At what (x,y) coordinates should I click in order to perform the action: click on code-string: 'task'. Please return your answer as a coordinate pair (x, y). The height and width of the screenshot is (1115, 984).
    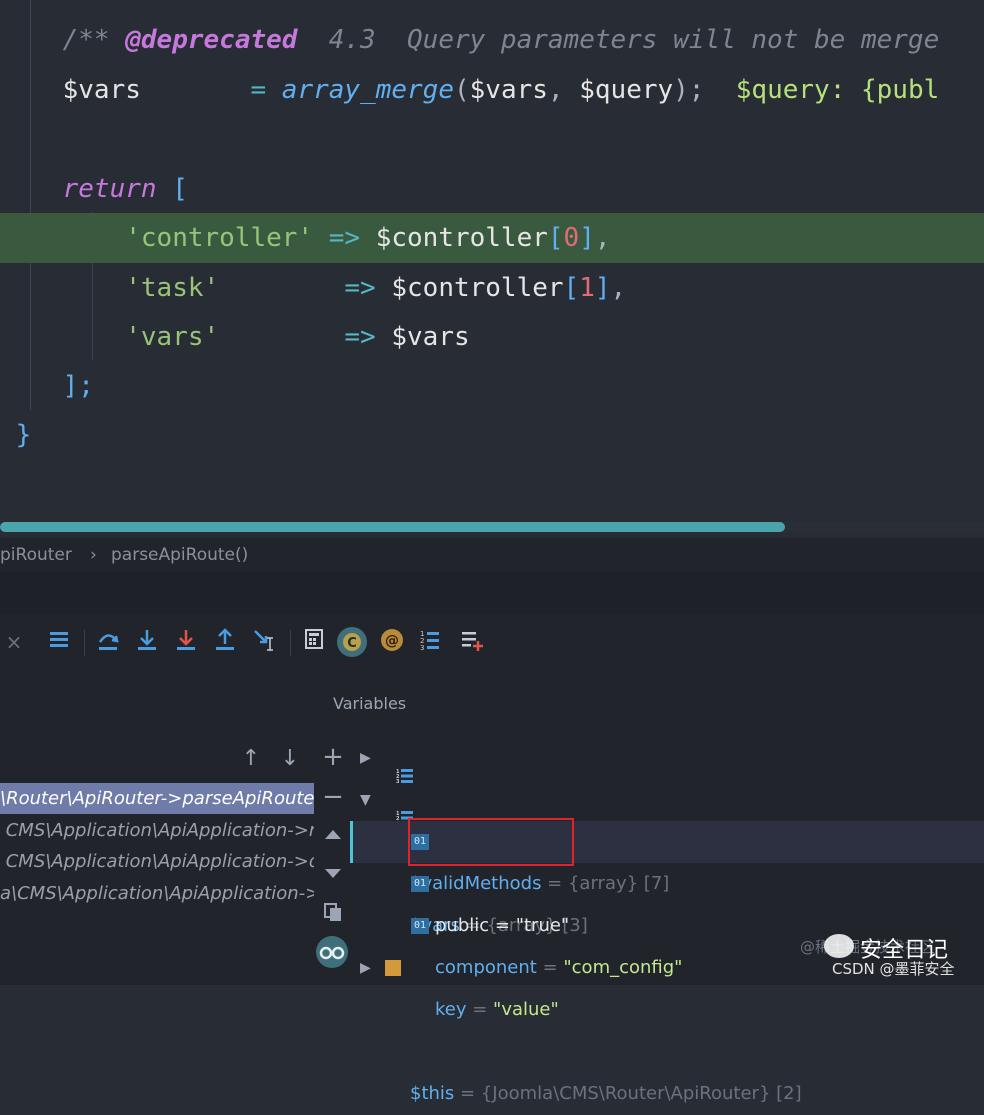
    Looking at the image, I should click on (172, 288).